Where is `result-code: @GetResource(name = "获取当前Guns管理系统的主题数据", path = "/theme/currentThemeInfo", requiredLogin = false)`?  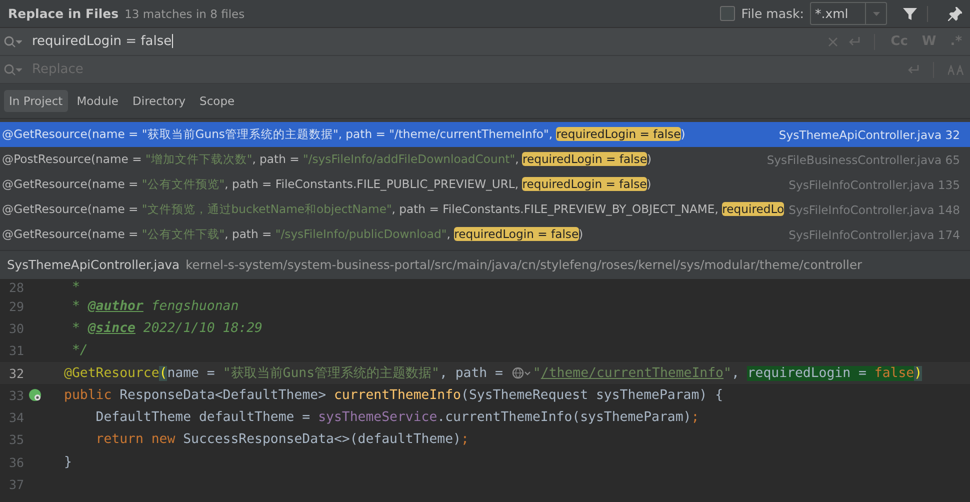
result-code: @GetResource(name = "获取当前Guns管理系统的主题数据", path = "/theme/currentThemeInfo", requiredLogin = false) is located at coordinates (344, 134).